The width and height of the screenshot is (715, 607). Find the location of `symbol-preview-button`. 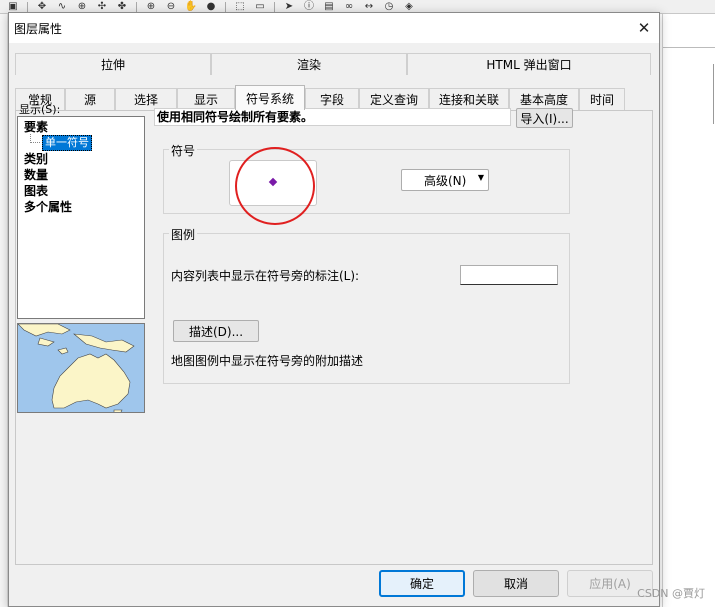

symbol-preview-button is located at coordinates (273, 183).